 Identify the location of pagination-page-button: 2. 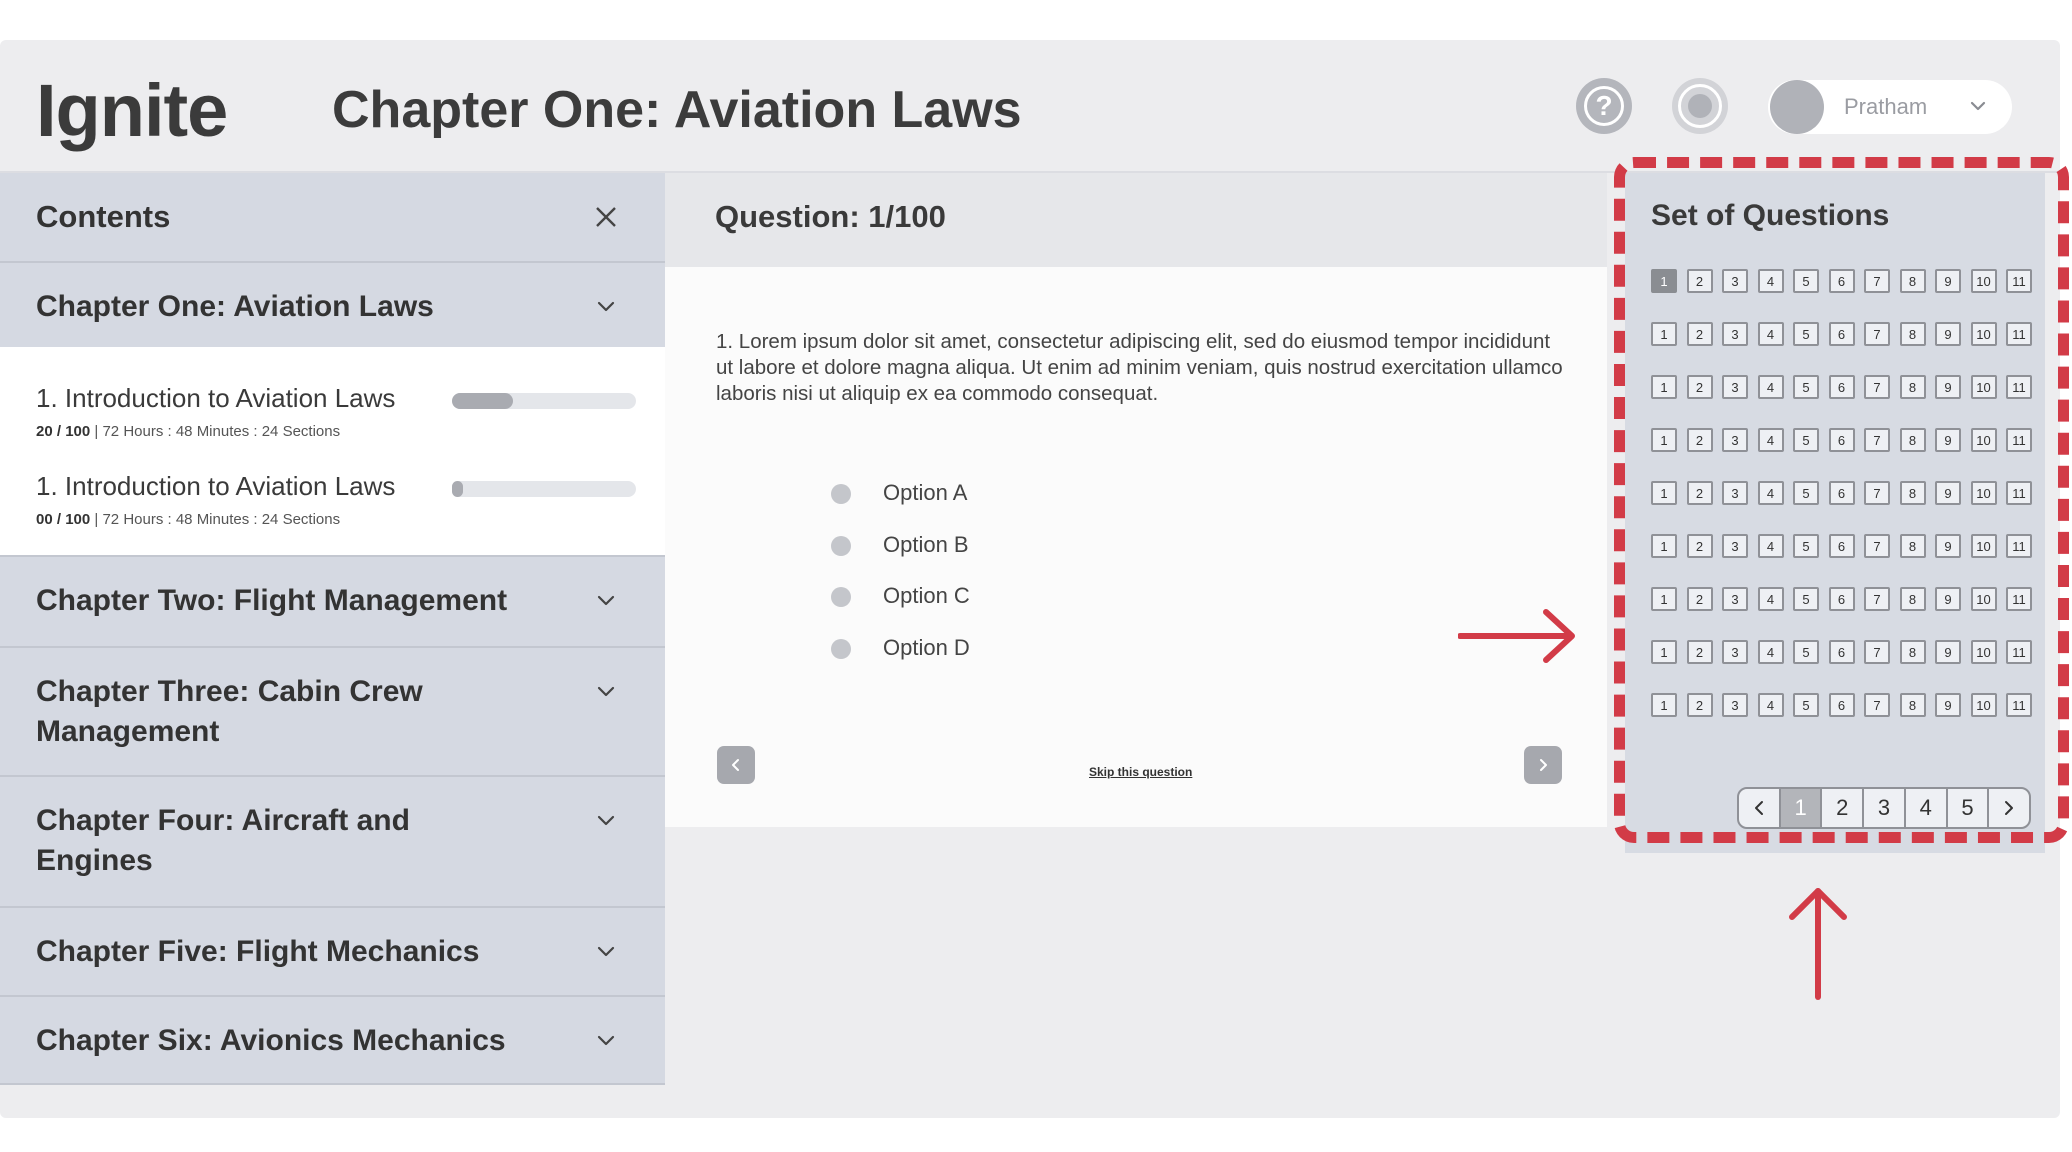
(1843, 808).